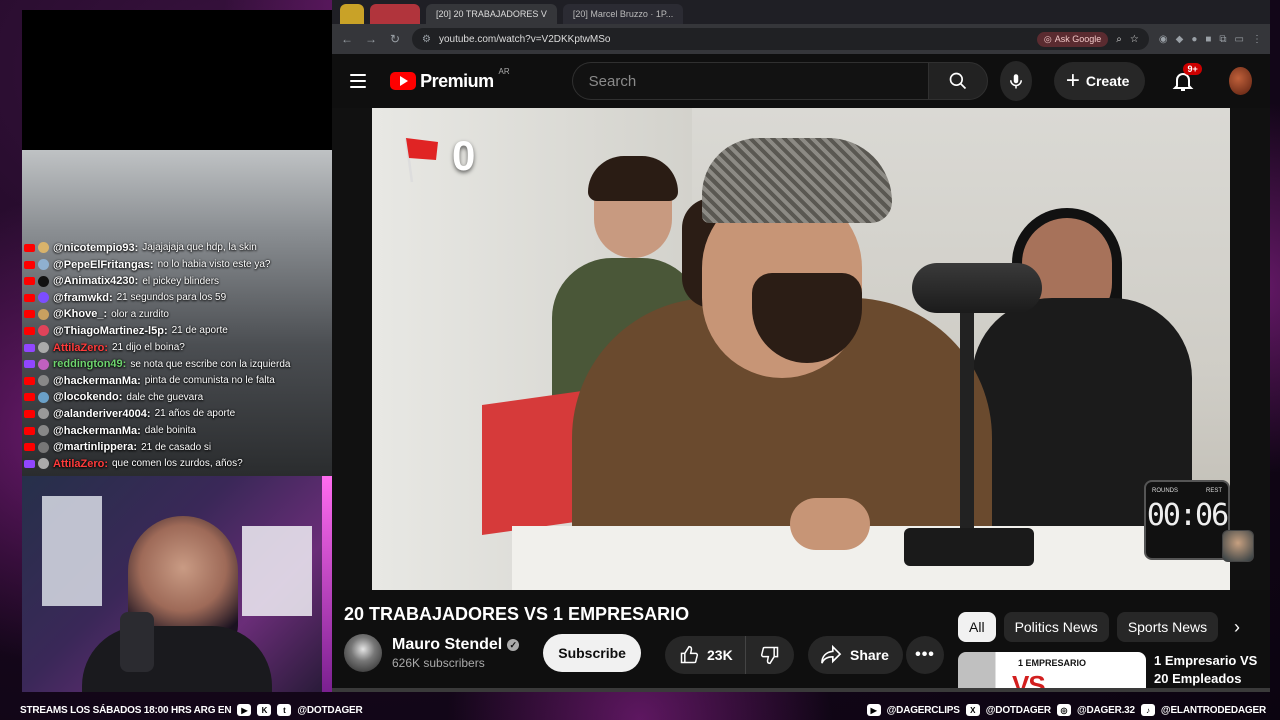  Describe the element at coordinates (195, 414) in the screenshot. I see `chat-text: 21 años de aporte` at that location.